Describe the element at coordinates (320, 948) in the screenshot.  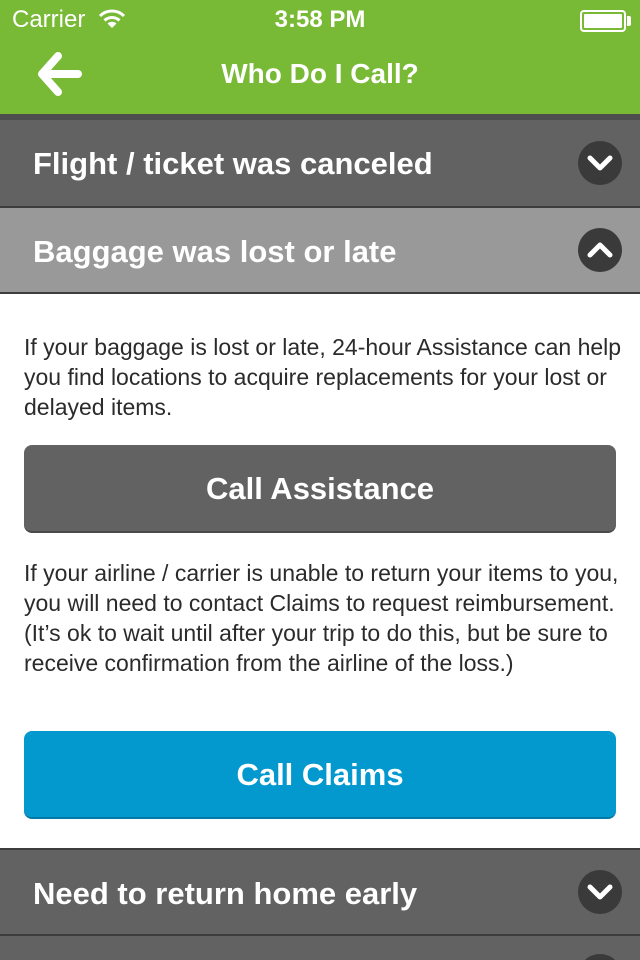
I see `section-next-partial` at that location.